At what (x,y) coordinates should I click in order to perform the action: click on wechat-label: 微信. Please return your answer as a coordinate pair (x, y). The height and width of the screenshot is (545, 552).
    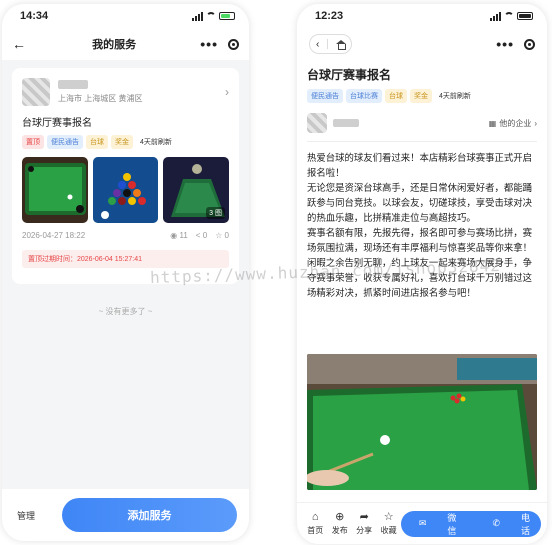
    Looking at the image, I should click on (452, 524).